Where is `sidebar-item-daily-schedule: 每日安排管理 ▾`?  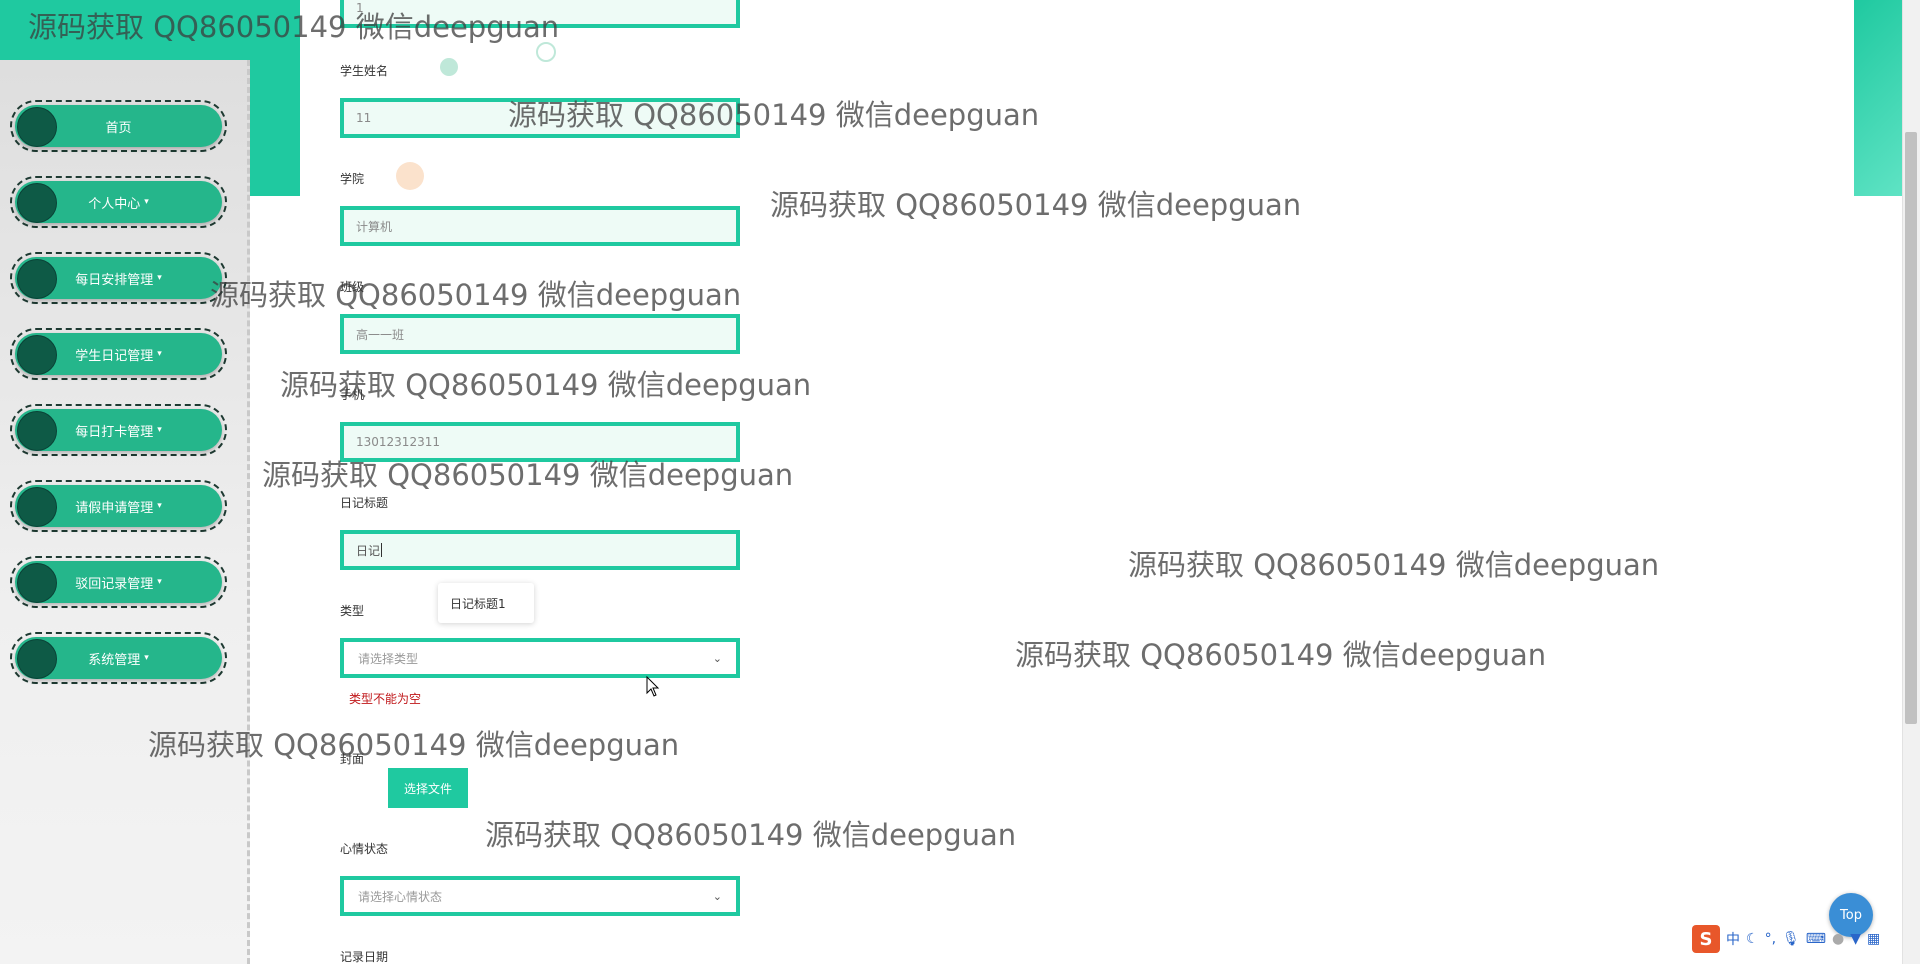
sidebar-item-daily-schedule: 每日安排管理 ▾ is located at coordinates (118, 278).